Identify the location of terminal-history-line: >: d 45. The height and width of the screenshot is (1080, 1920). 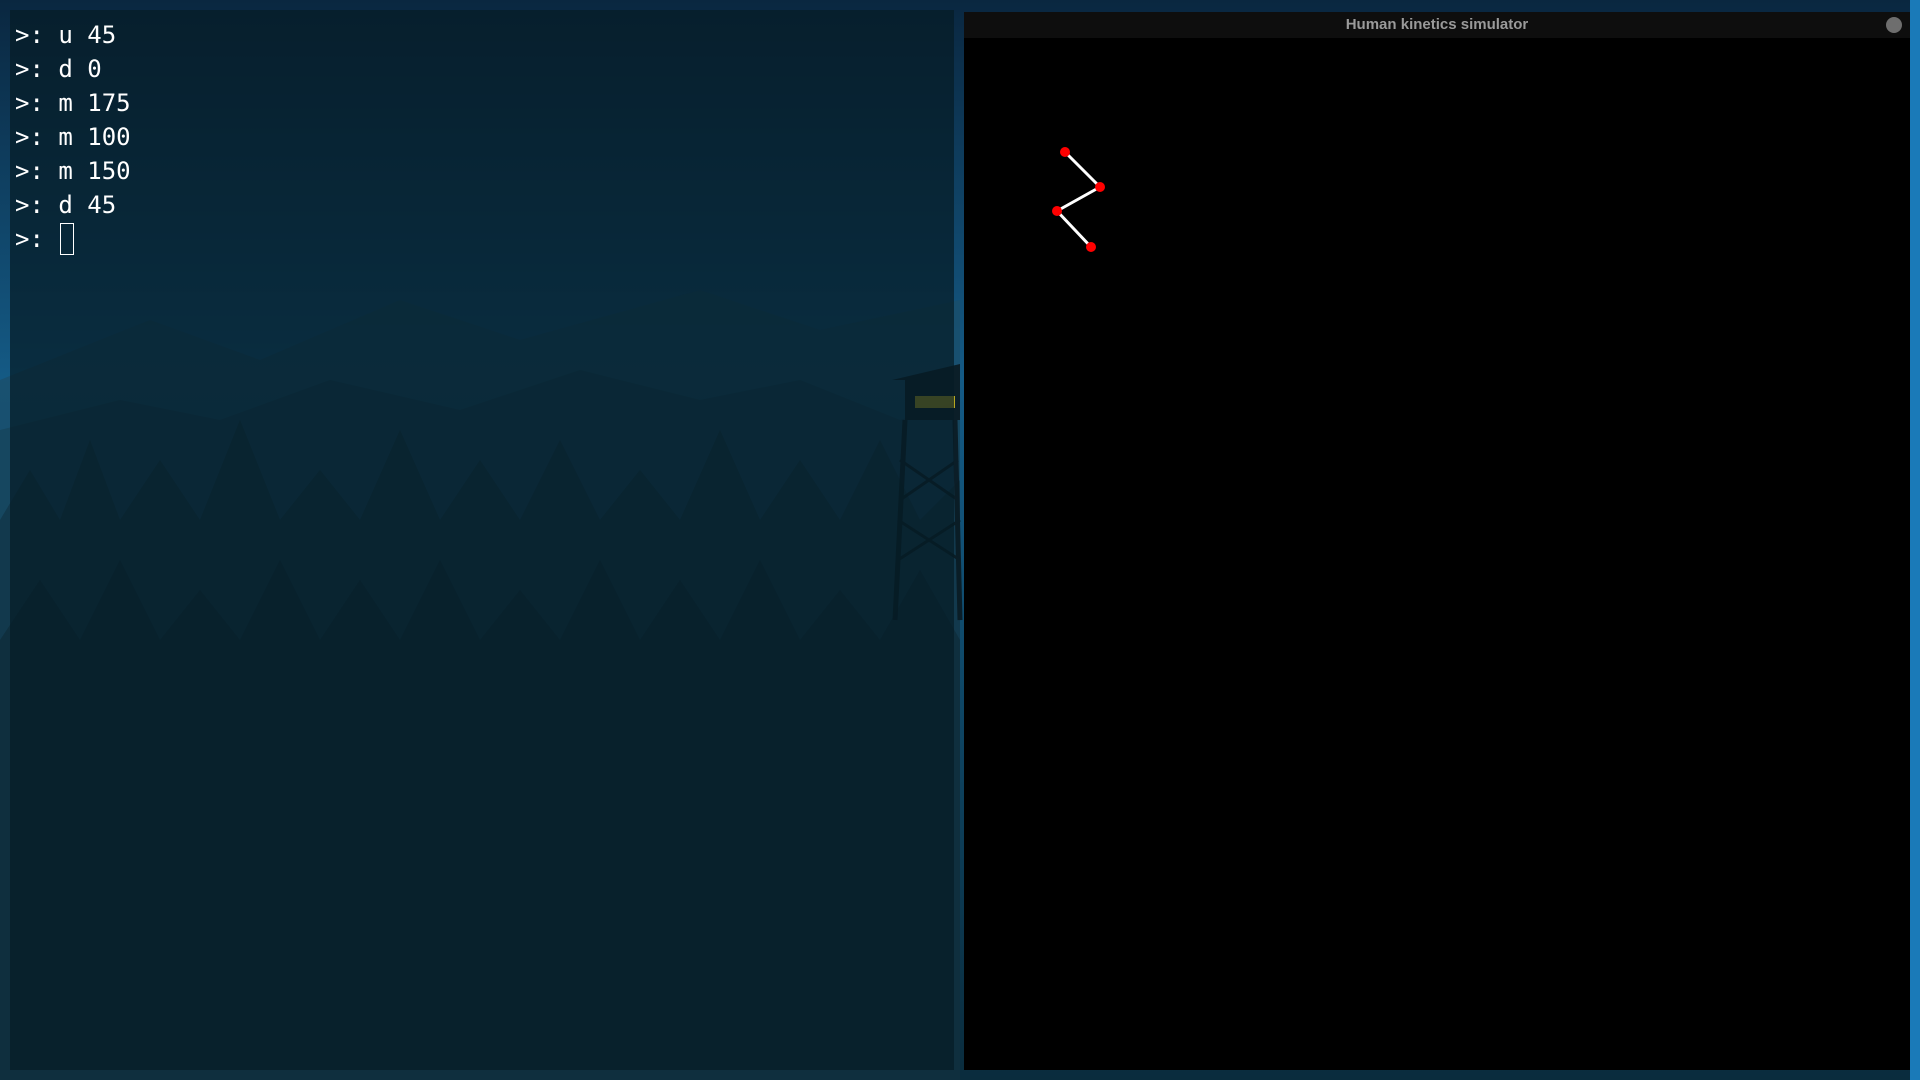
(66, 205).